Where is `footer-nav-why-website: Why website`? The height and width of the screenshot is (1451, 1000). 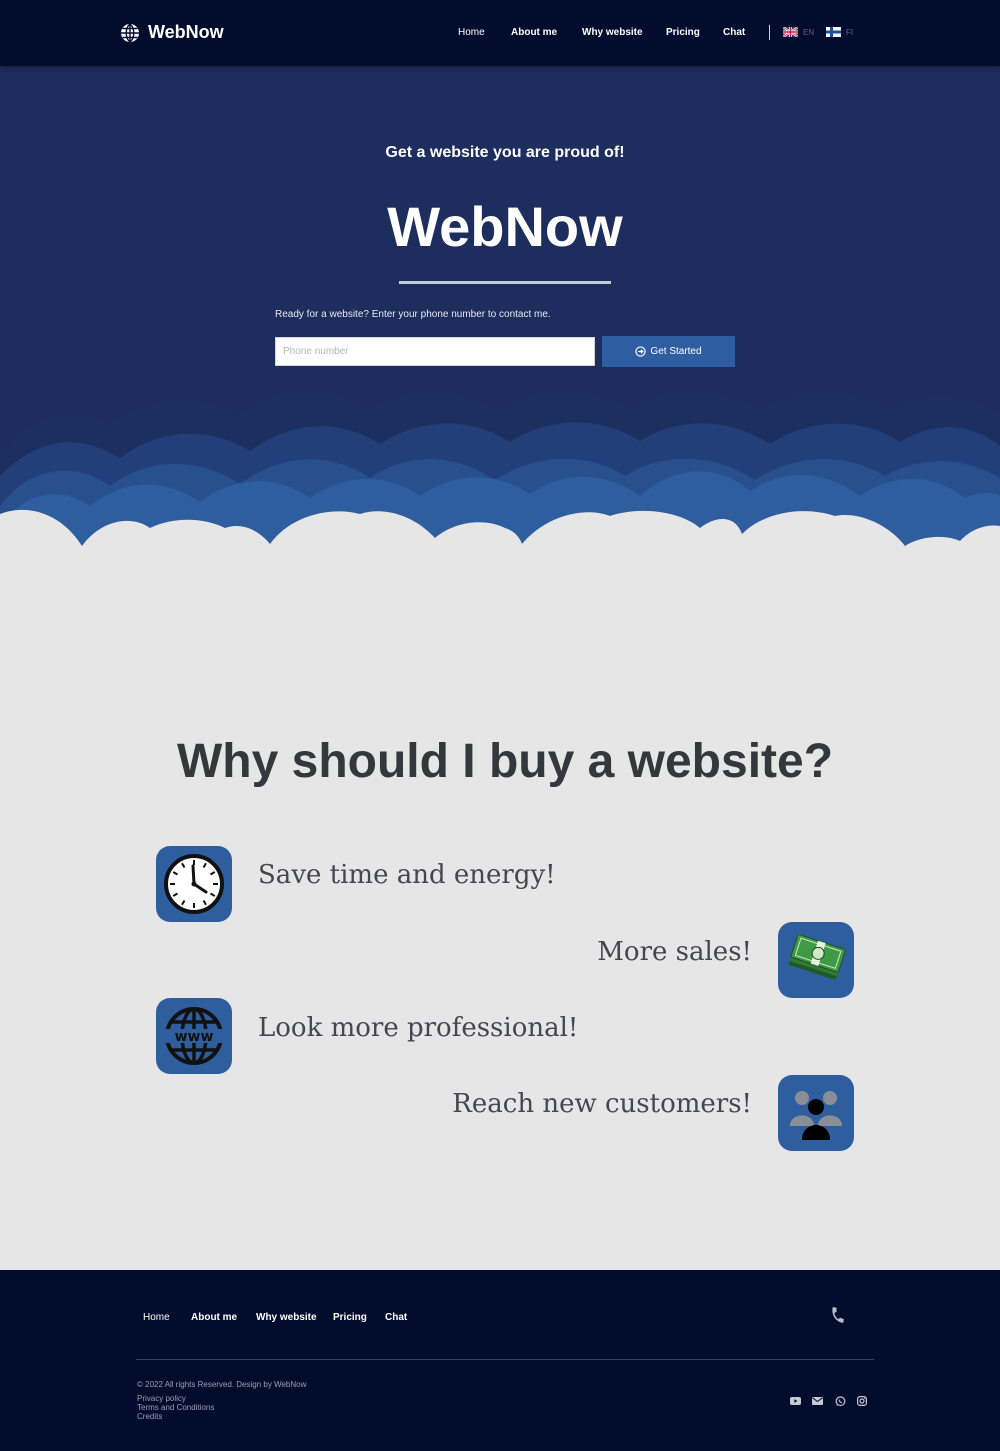
footer-nav-why-website: Why website is located at coordinates (286, 1317).